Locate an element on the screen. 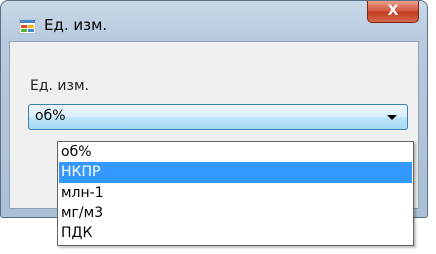 This screenshot has height=254, width=436. unit-combobox: об% is located at coordinates (218, 117).